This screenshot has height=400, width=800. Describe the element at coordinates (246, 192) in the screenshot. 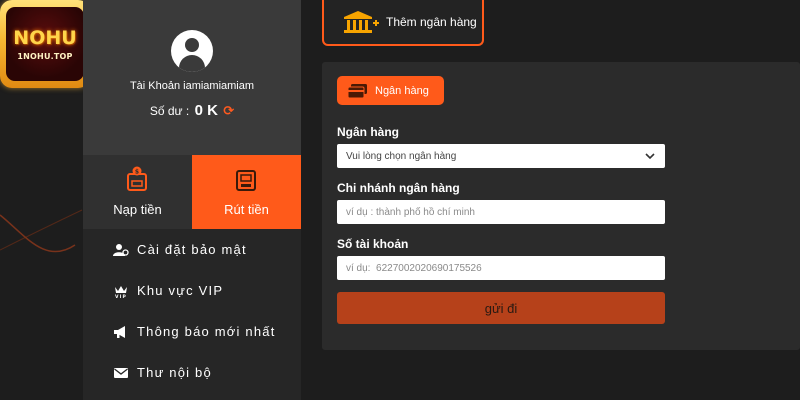

I see `tab-withdraw: Rút tiền` at that location.